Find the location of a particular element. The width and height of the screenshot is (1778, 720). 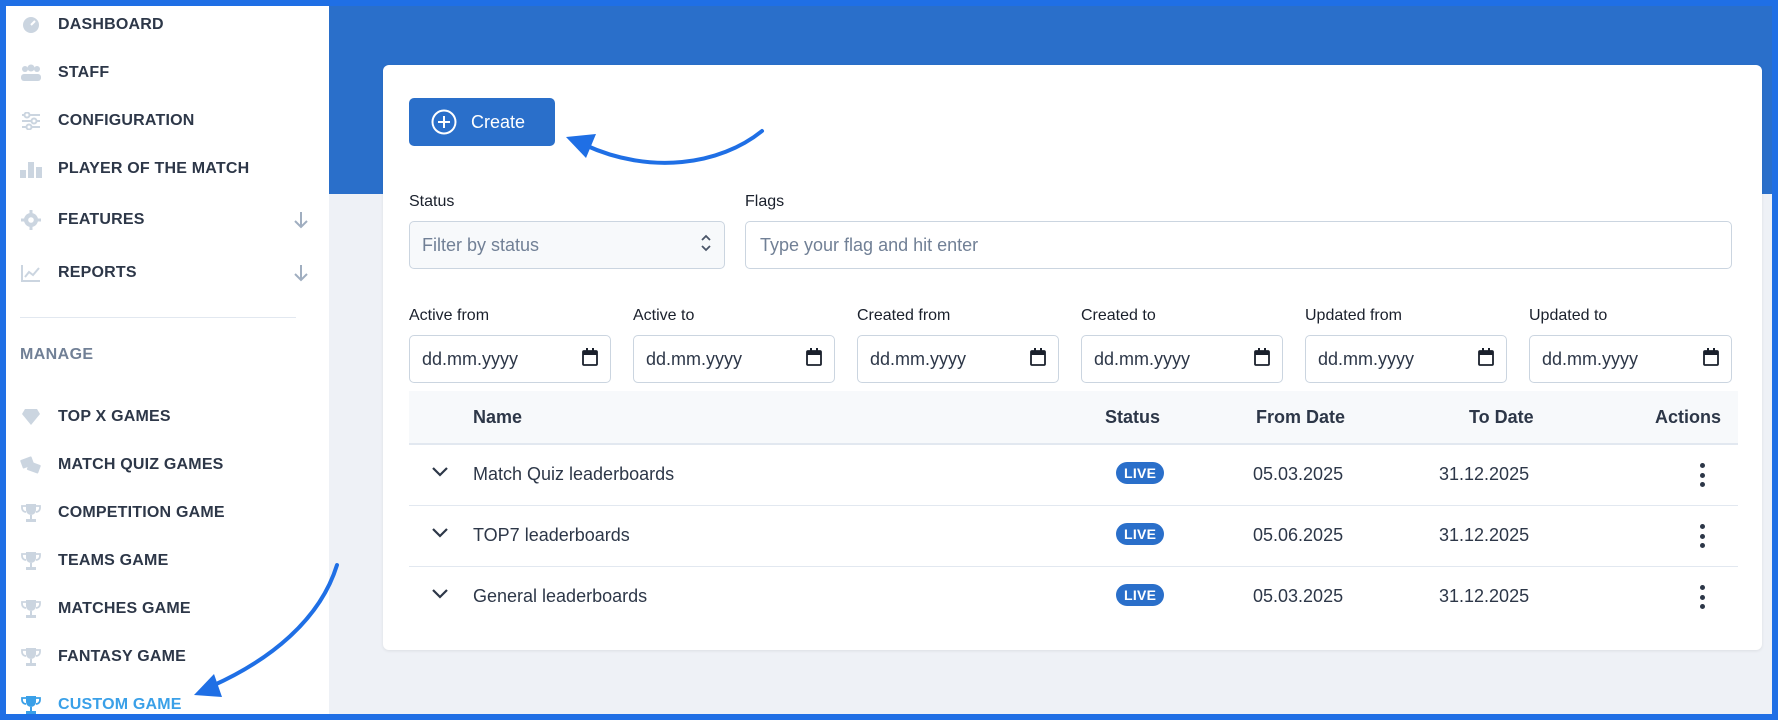

sidebar-item-player-of-the-match: PLAYER OF THE MATCH is located at coordinates (165, 169).